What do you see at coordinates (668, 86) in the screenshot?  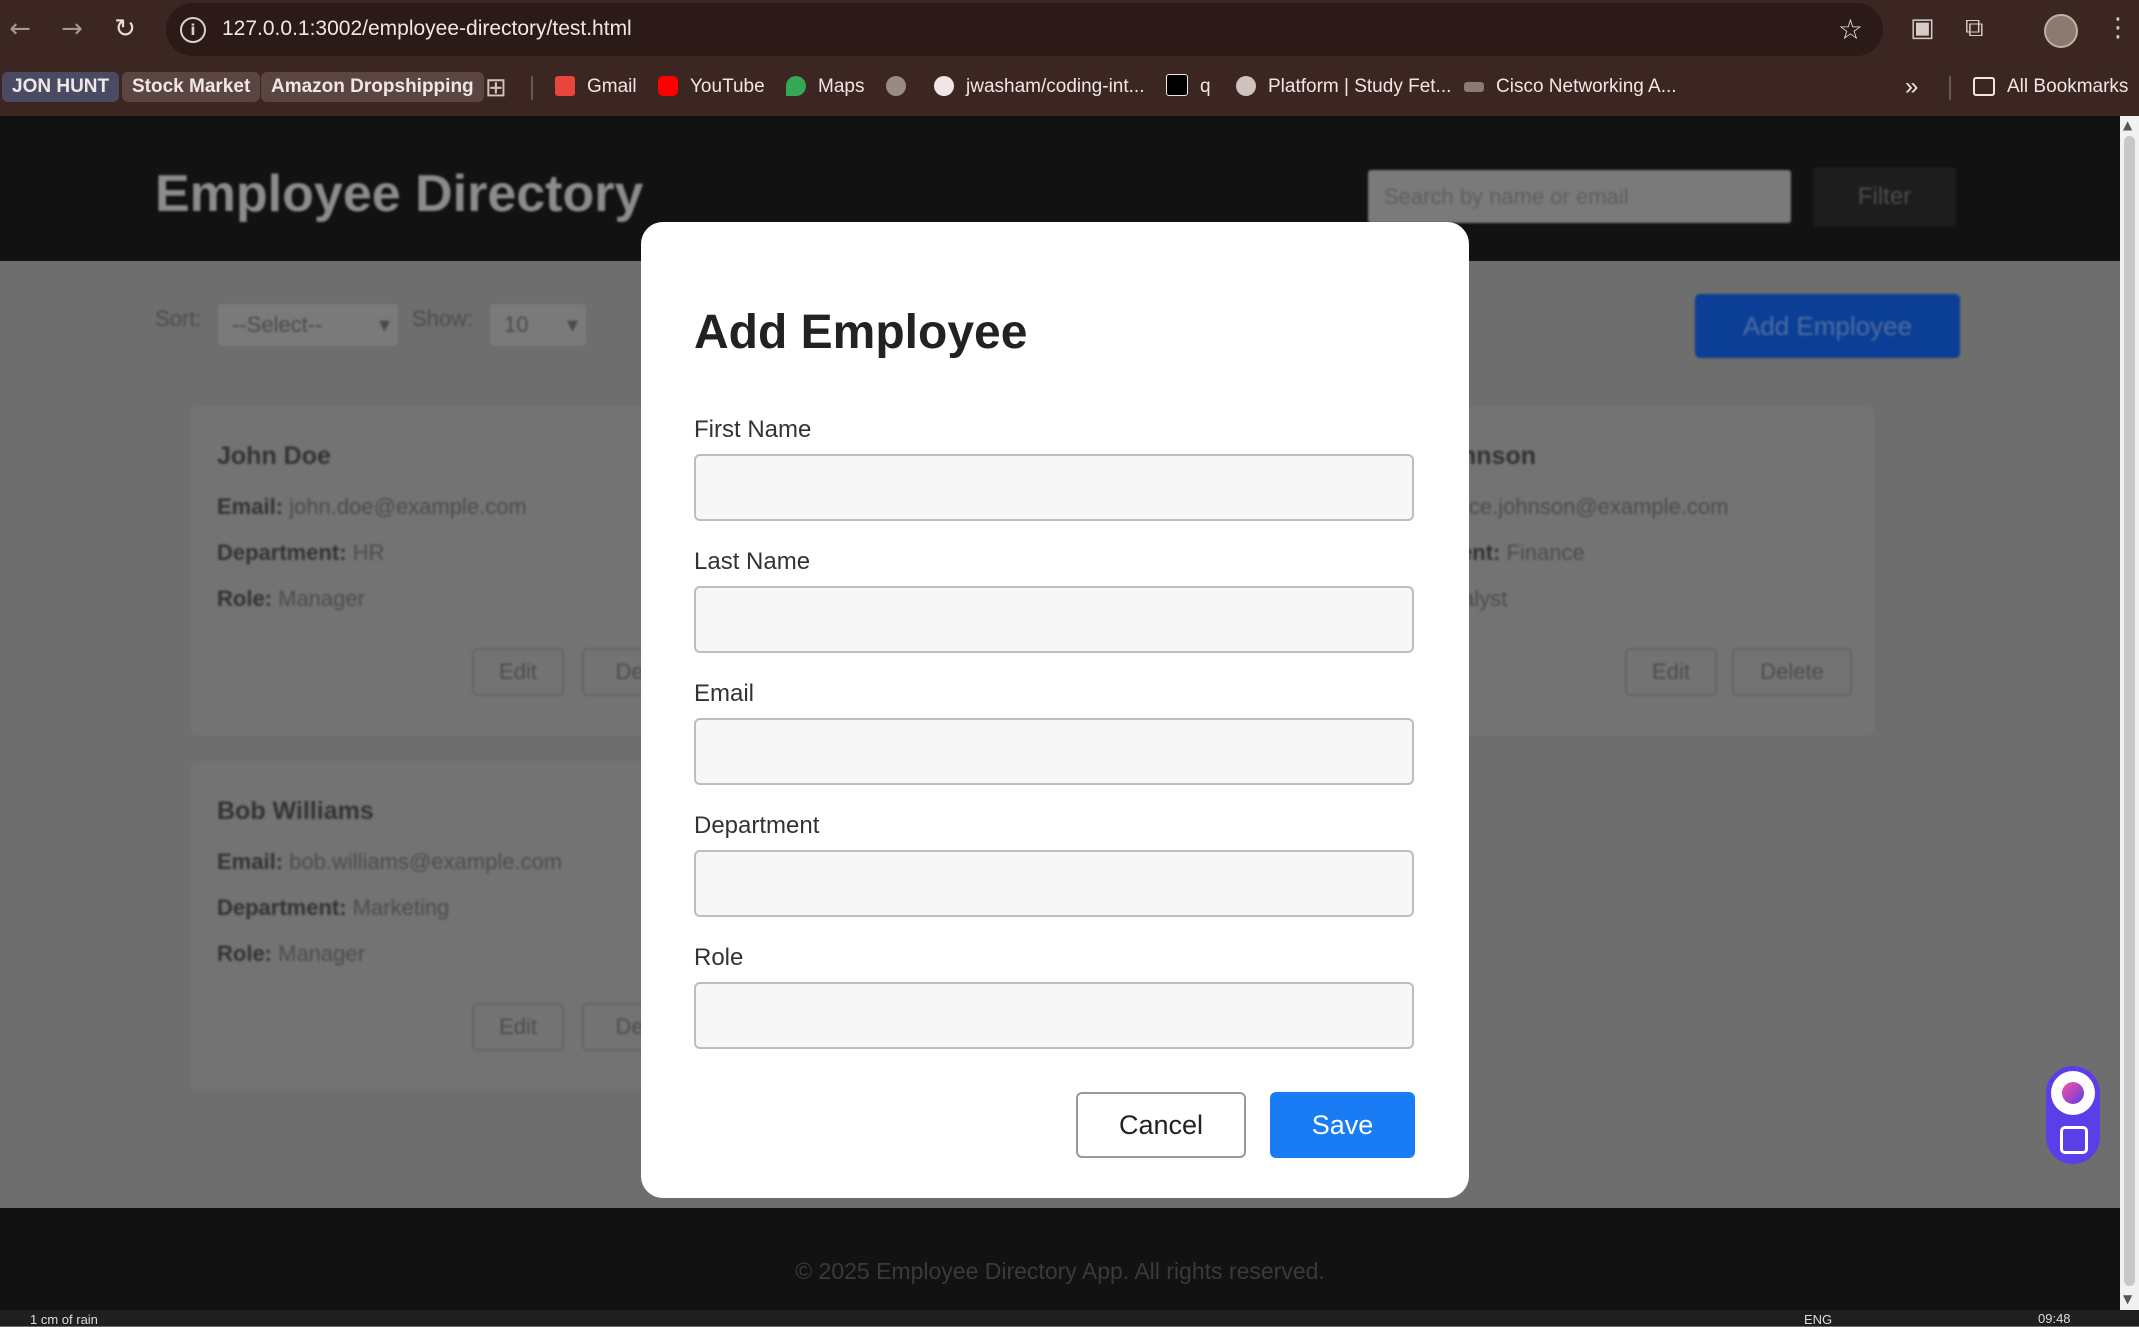 I see `youtube-icon` at bounding box center [668, 86].